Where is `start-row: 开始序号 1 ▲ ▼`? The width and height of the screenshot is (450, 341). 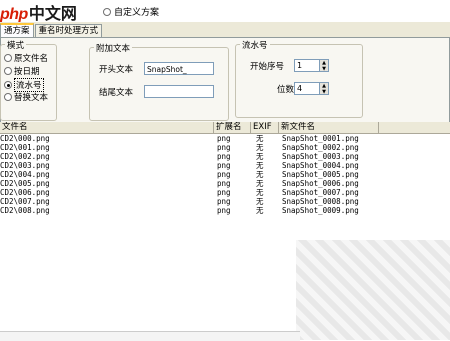
start-row: 开始序号 1 ▲ ▼ is located at coordinates (289, 65).